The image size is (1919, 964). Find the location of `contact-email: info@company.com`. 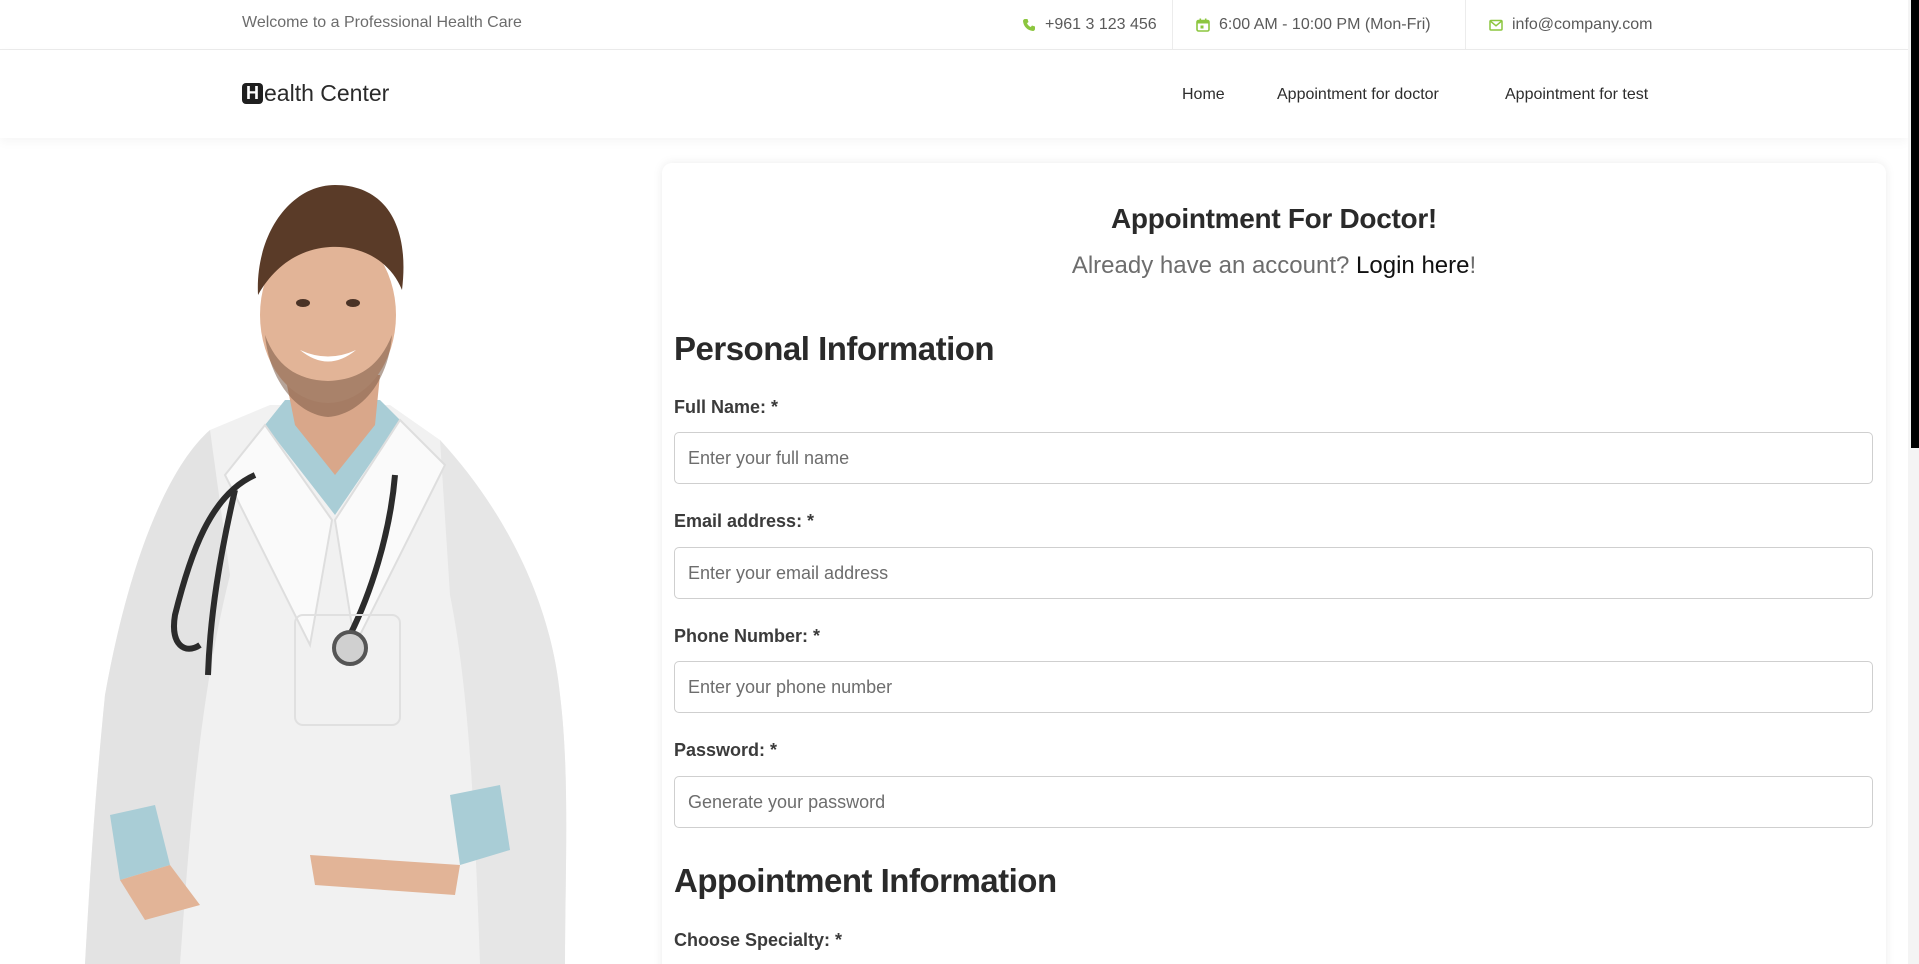

contact-email: info@company.com is located at coordinates (1570, 24).